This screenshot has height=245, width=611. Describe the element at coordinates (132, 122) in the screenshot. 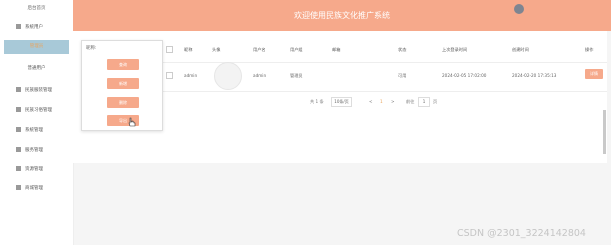

I see `hand-cursor-icon` at that location.